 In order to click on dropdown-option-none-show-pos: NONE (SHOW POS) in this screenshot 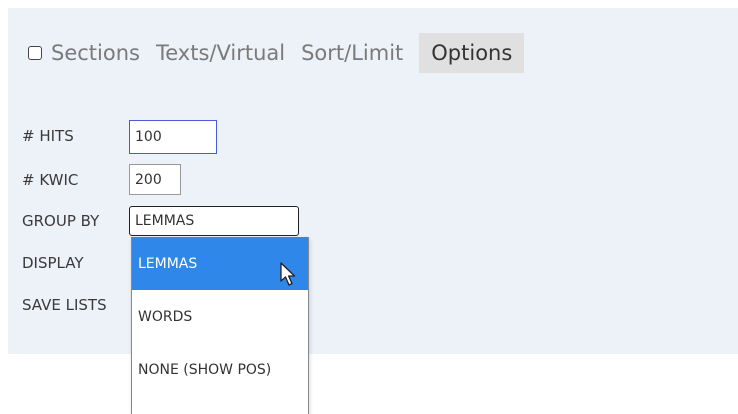, I will do `click(220, 369)`.